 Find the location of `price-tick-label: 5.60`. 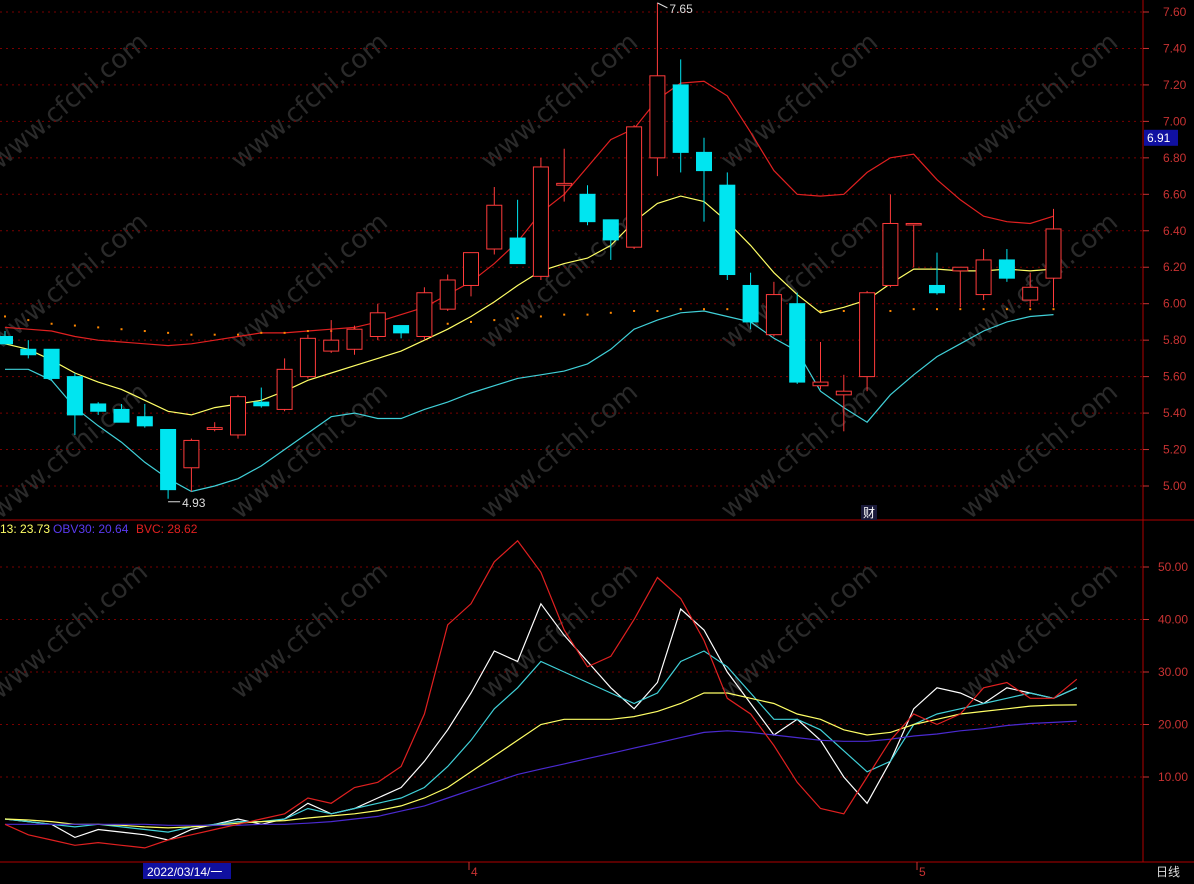

price-tick-label: 5.60 is located at coordinates (1175, 377).